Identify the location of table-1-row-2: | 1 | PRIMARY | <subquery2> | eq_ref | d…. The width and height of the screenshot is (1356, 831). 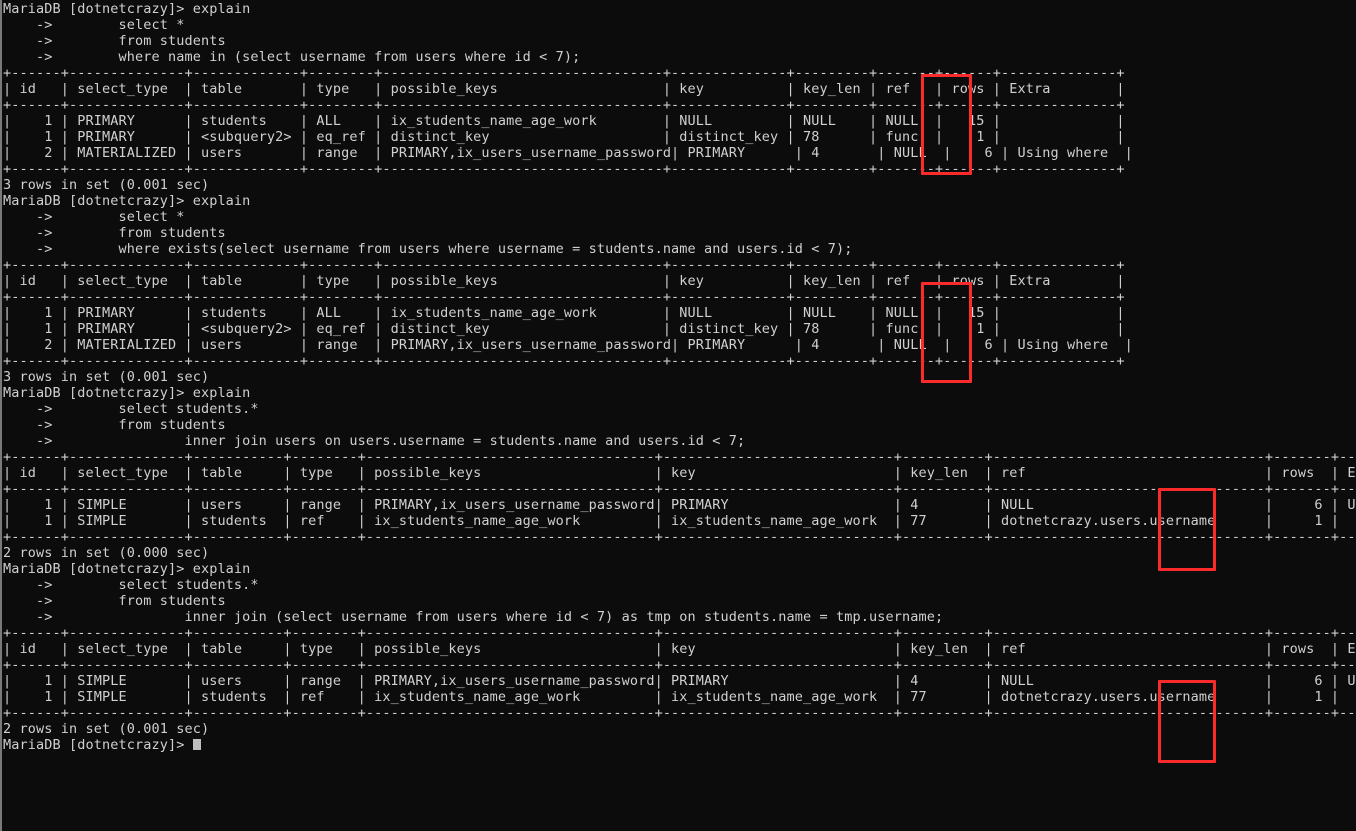
(564, 137).